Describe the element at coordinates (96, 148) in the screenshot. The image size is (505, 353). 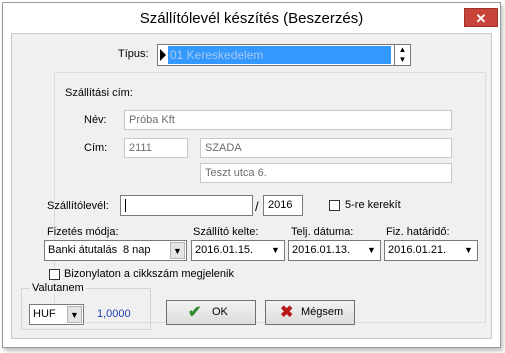
I see `address-label: Cím:` at that location.